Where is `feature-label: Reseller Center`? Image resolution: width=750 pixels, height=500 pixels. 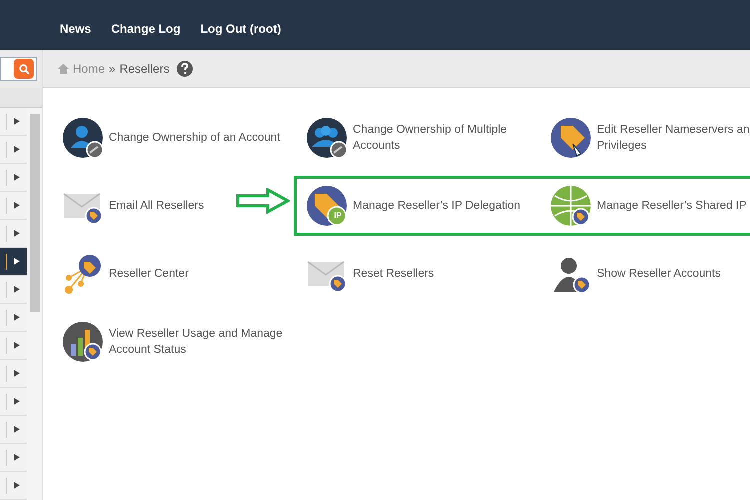 feature-label: Reseller Center is located at coordinates (149, 274).